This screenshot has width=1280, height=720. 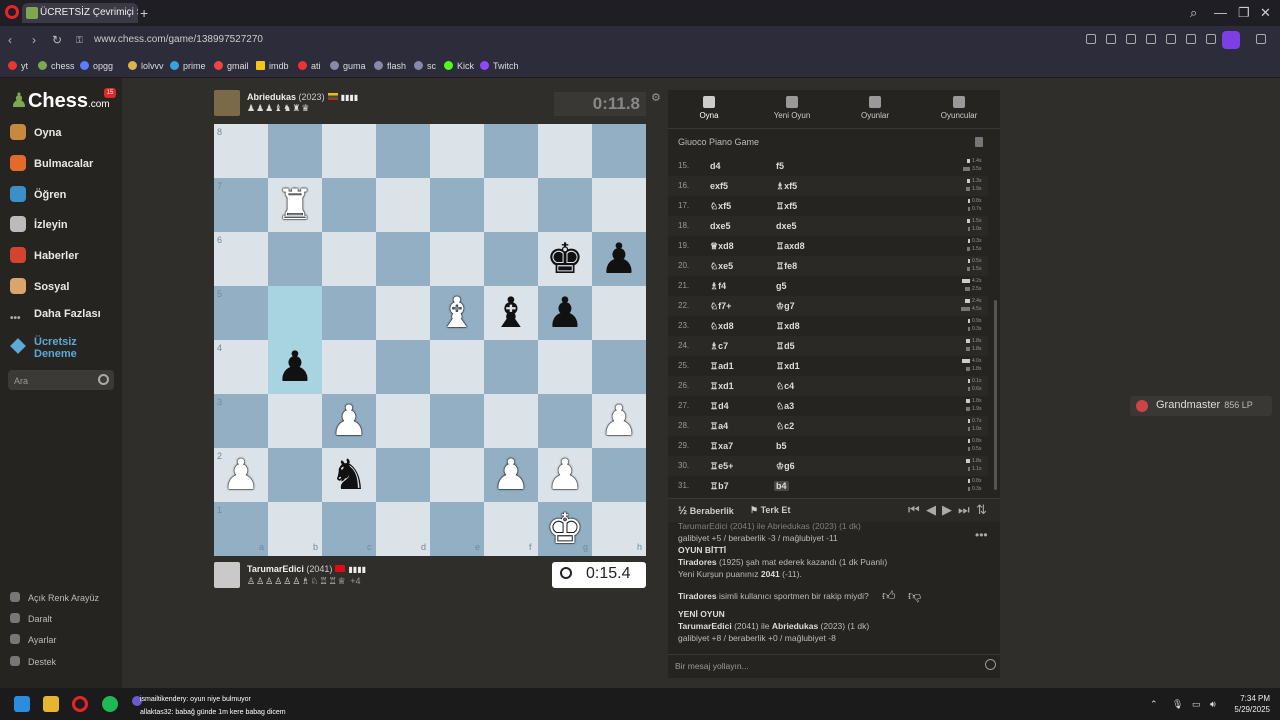 What do you see at coordinates (110, 704) in the screenshot?
I see `spotify-icon` at bounding box center [110, 704].